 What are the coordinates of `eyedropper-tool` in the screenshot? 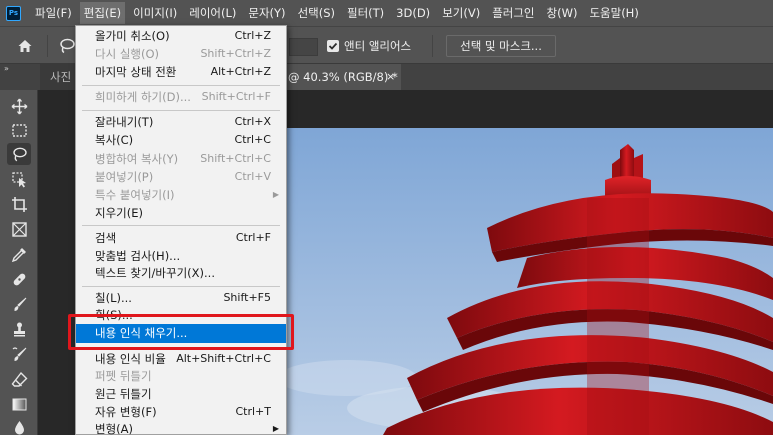 It's located at (19, 254).